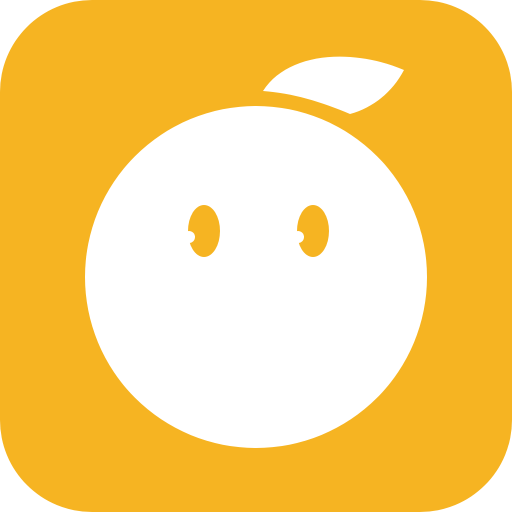  What do you see at coordinates (189, 237) in the screenshot?
I see `left-eye-highlight` at bounding box center [189, 237].